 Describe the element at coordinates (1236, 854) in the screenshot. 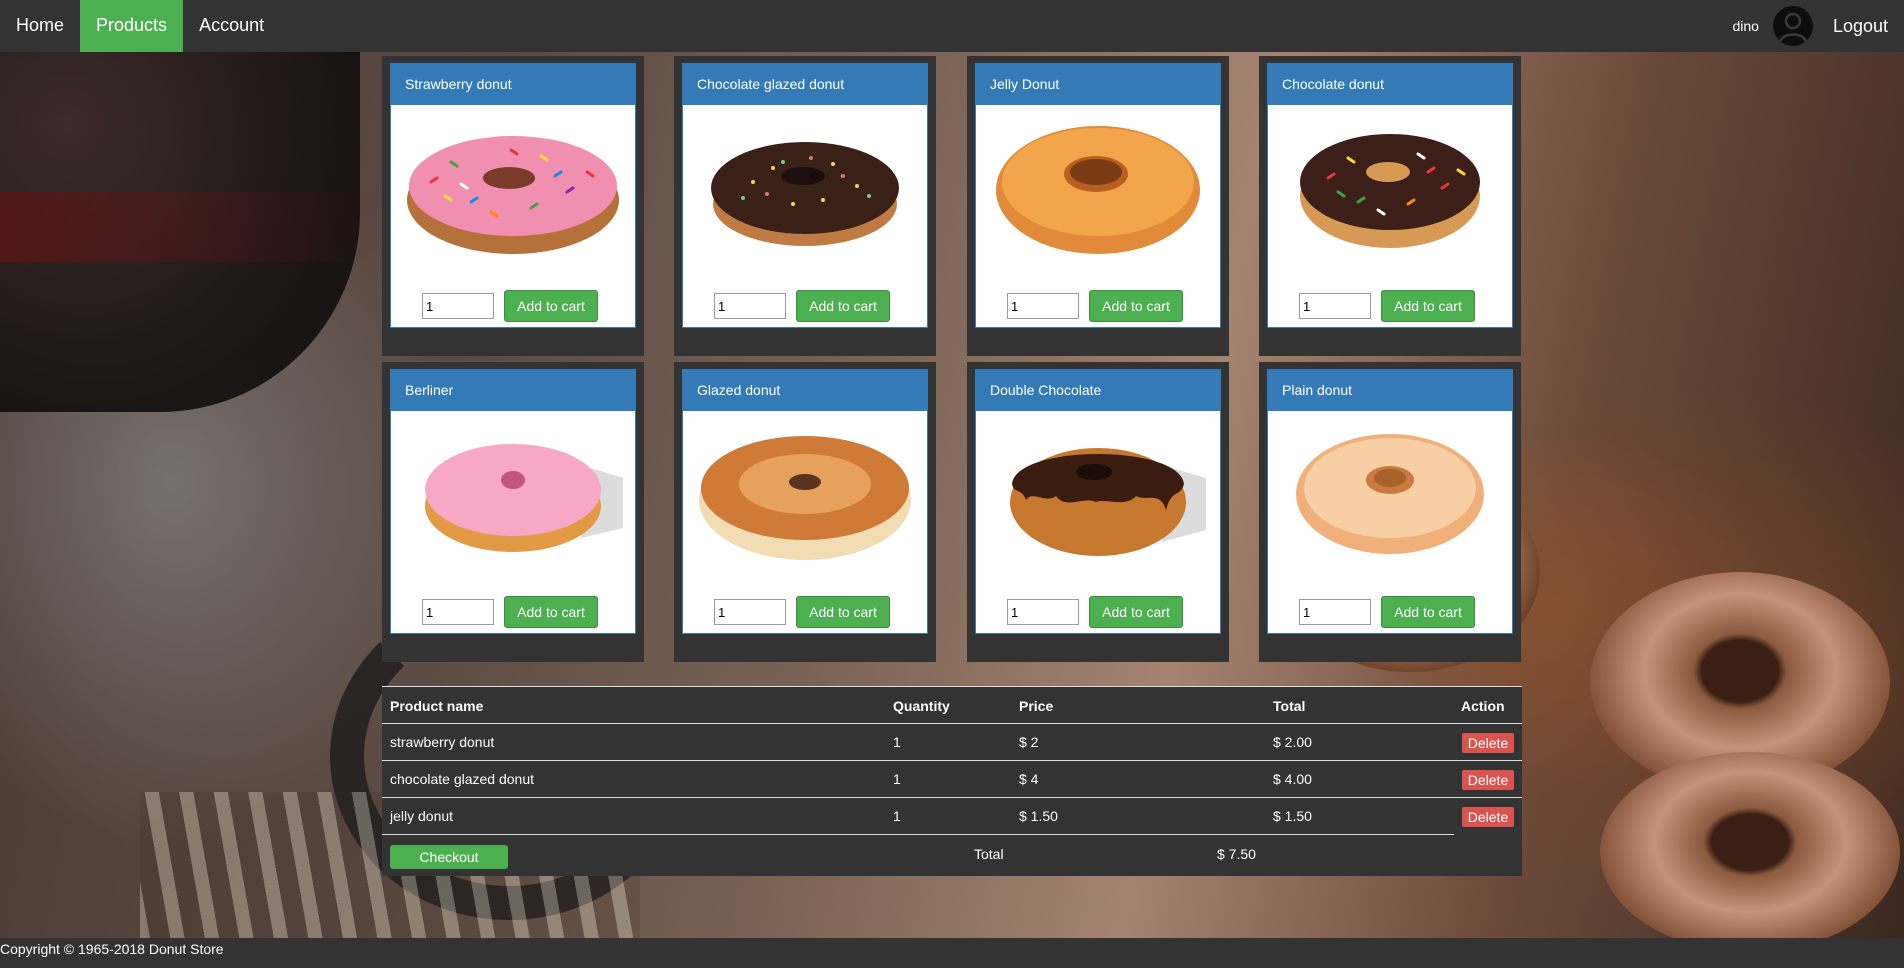

I see `cart-total-value: $ 7.50` at that location.